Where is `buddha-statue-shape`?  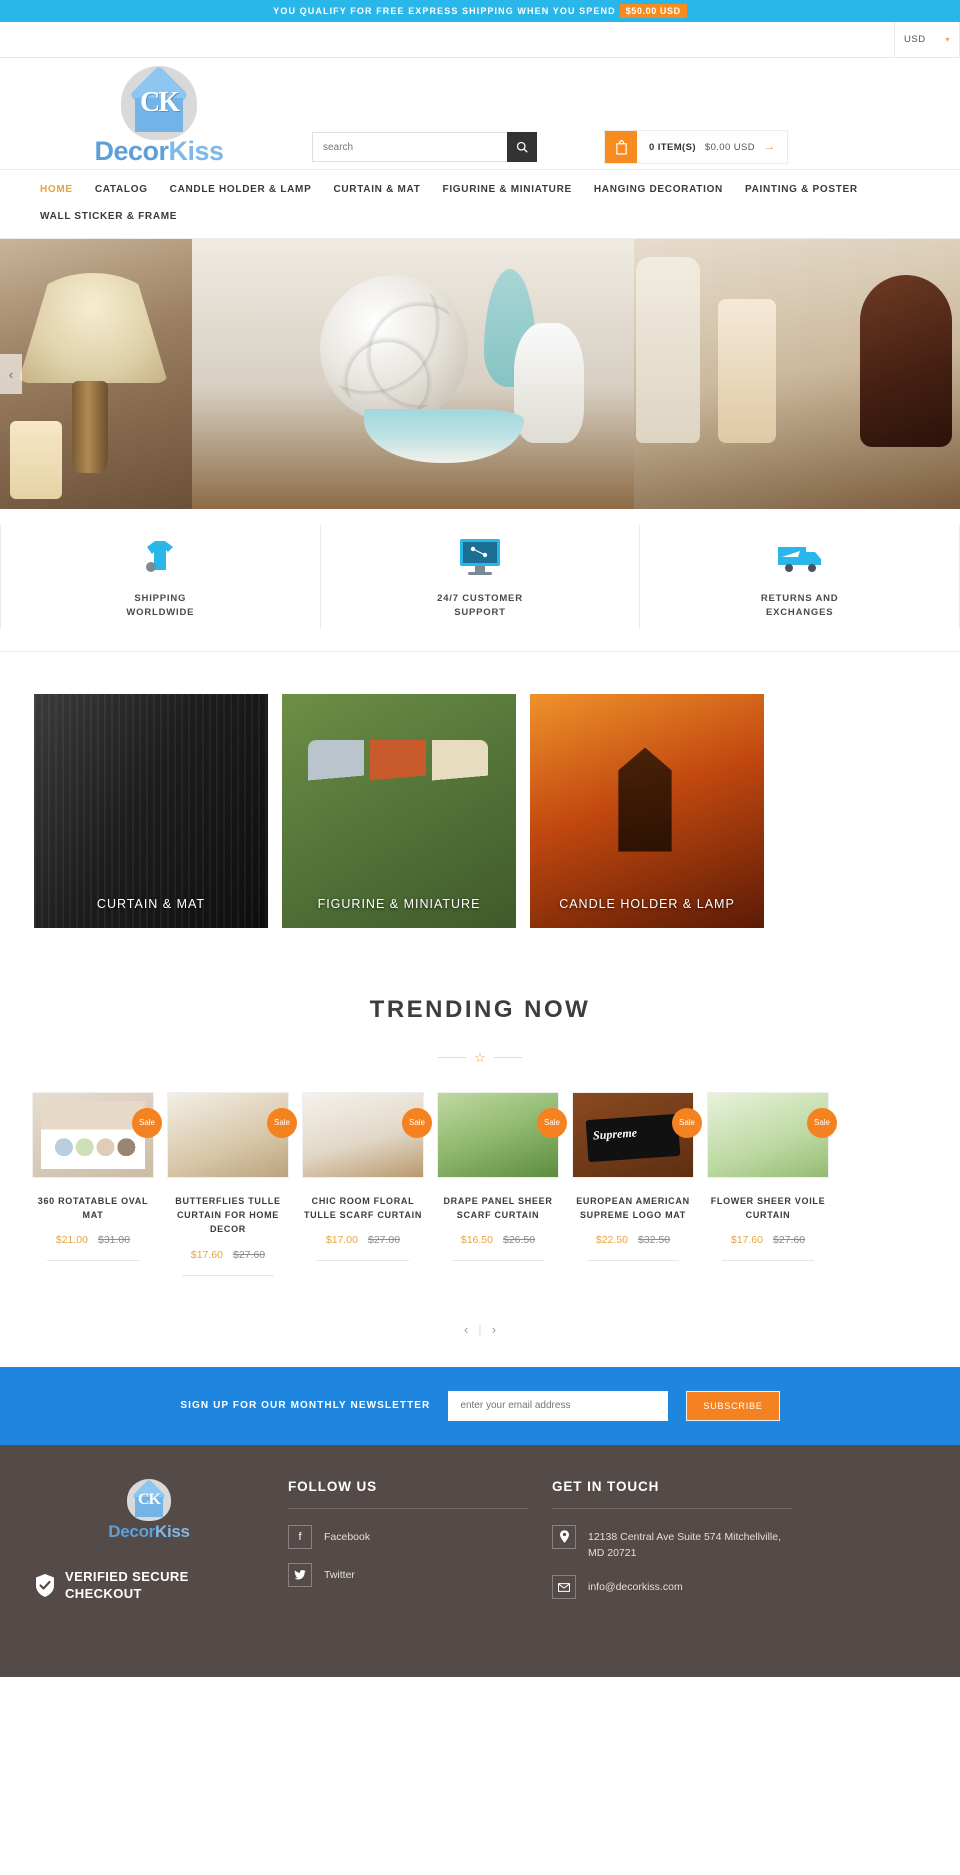 buddha-statue-shape is located at coordinates (906, 361).